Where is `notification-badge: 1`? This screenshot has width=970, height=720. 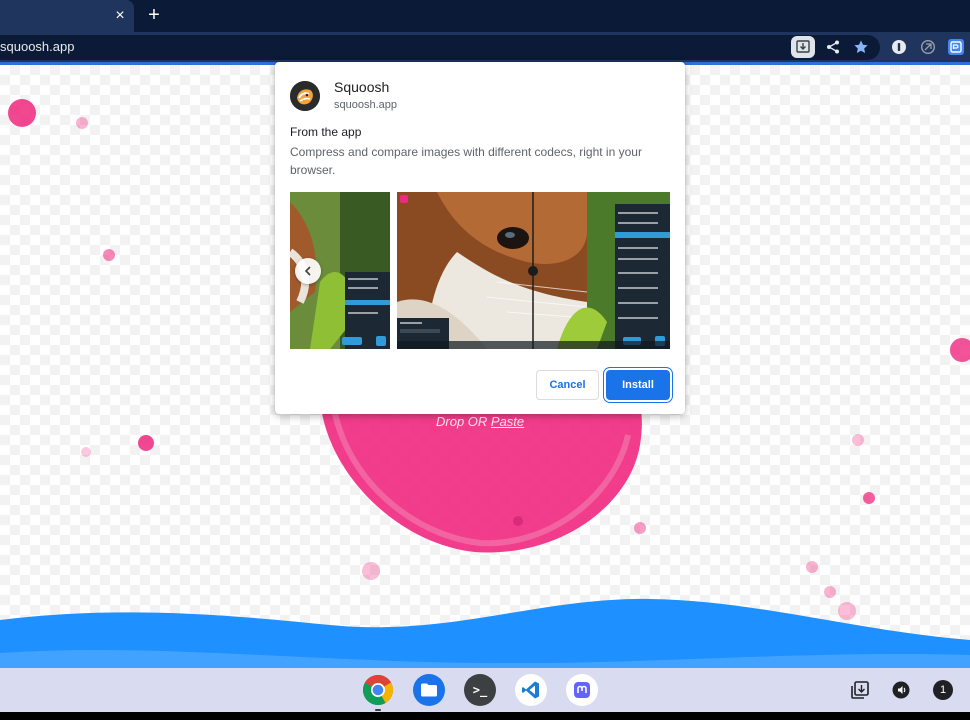
notification-badge: 1 is located at coordinates (943, 690).